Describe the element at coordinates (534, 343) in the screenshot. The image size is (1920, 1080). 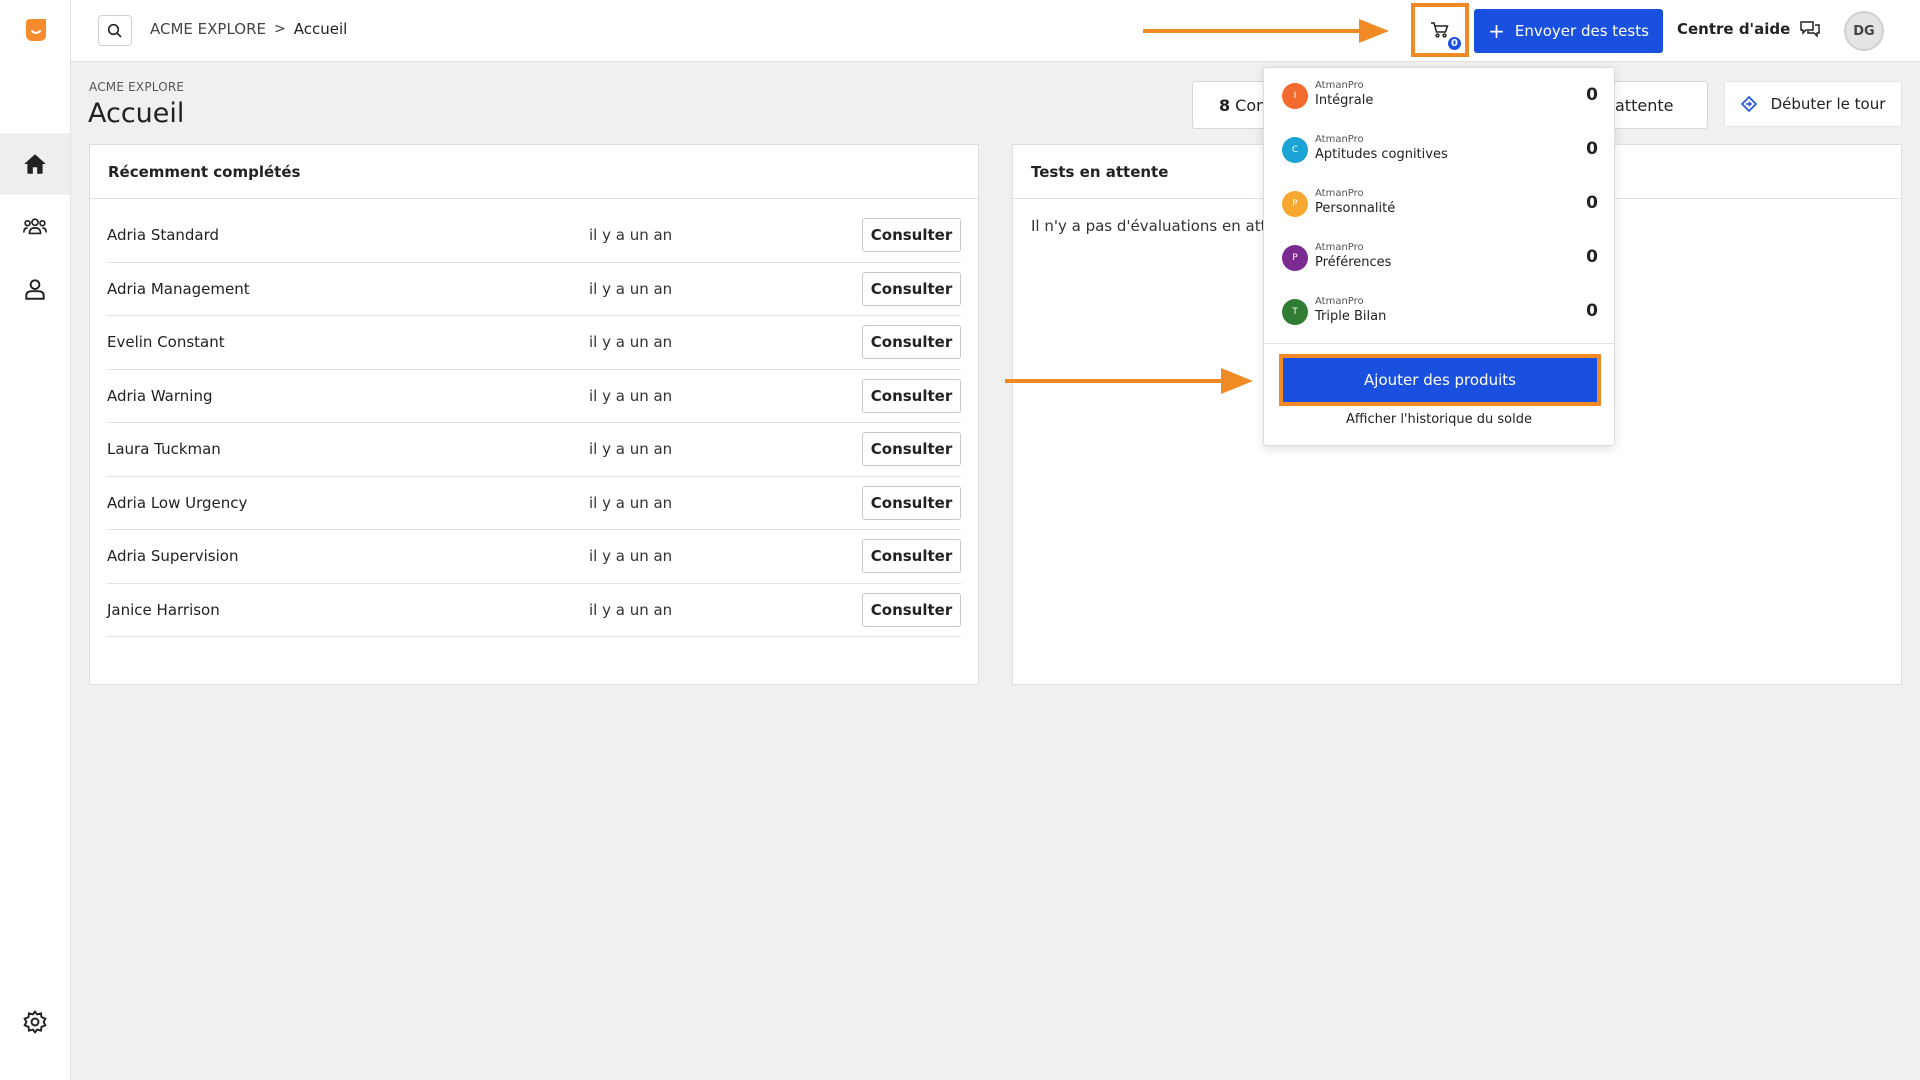
I see `table-row: Evelin Constant il y a un an Consulter` at that location.